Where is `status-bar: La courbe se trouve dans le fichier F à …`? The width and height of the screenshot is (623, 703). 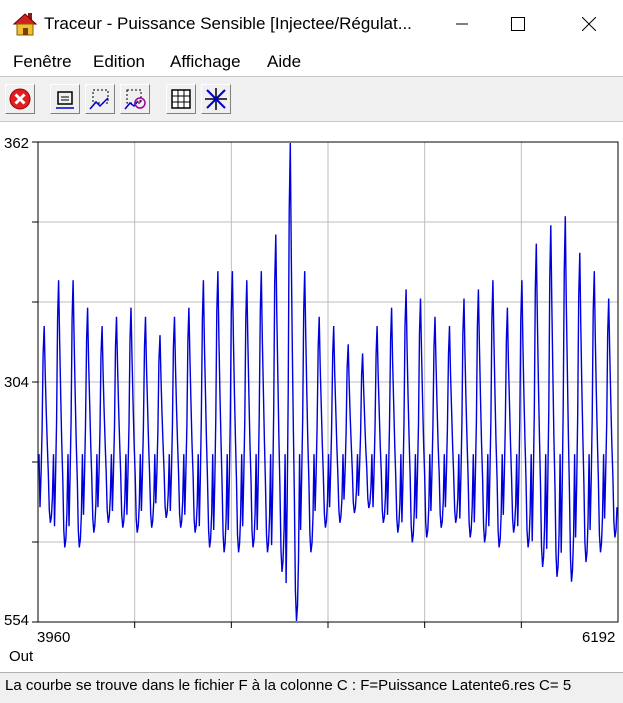 status-bar: La courbe se trouve dans le fichier F à … is located at coordinates (311, 687).